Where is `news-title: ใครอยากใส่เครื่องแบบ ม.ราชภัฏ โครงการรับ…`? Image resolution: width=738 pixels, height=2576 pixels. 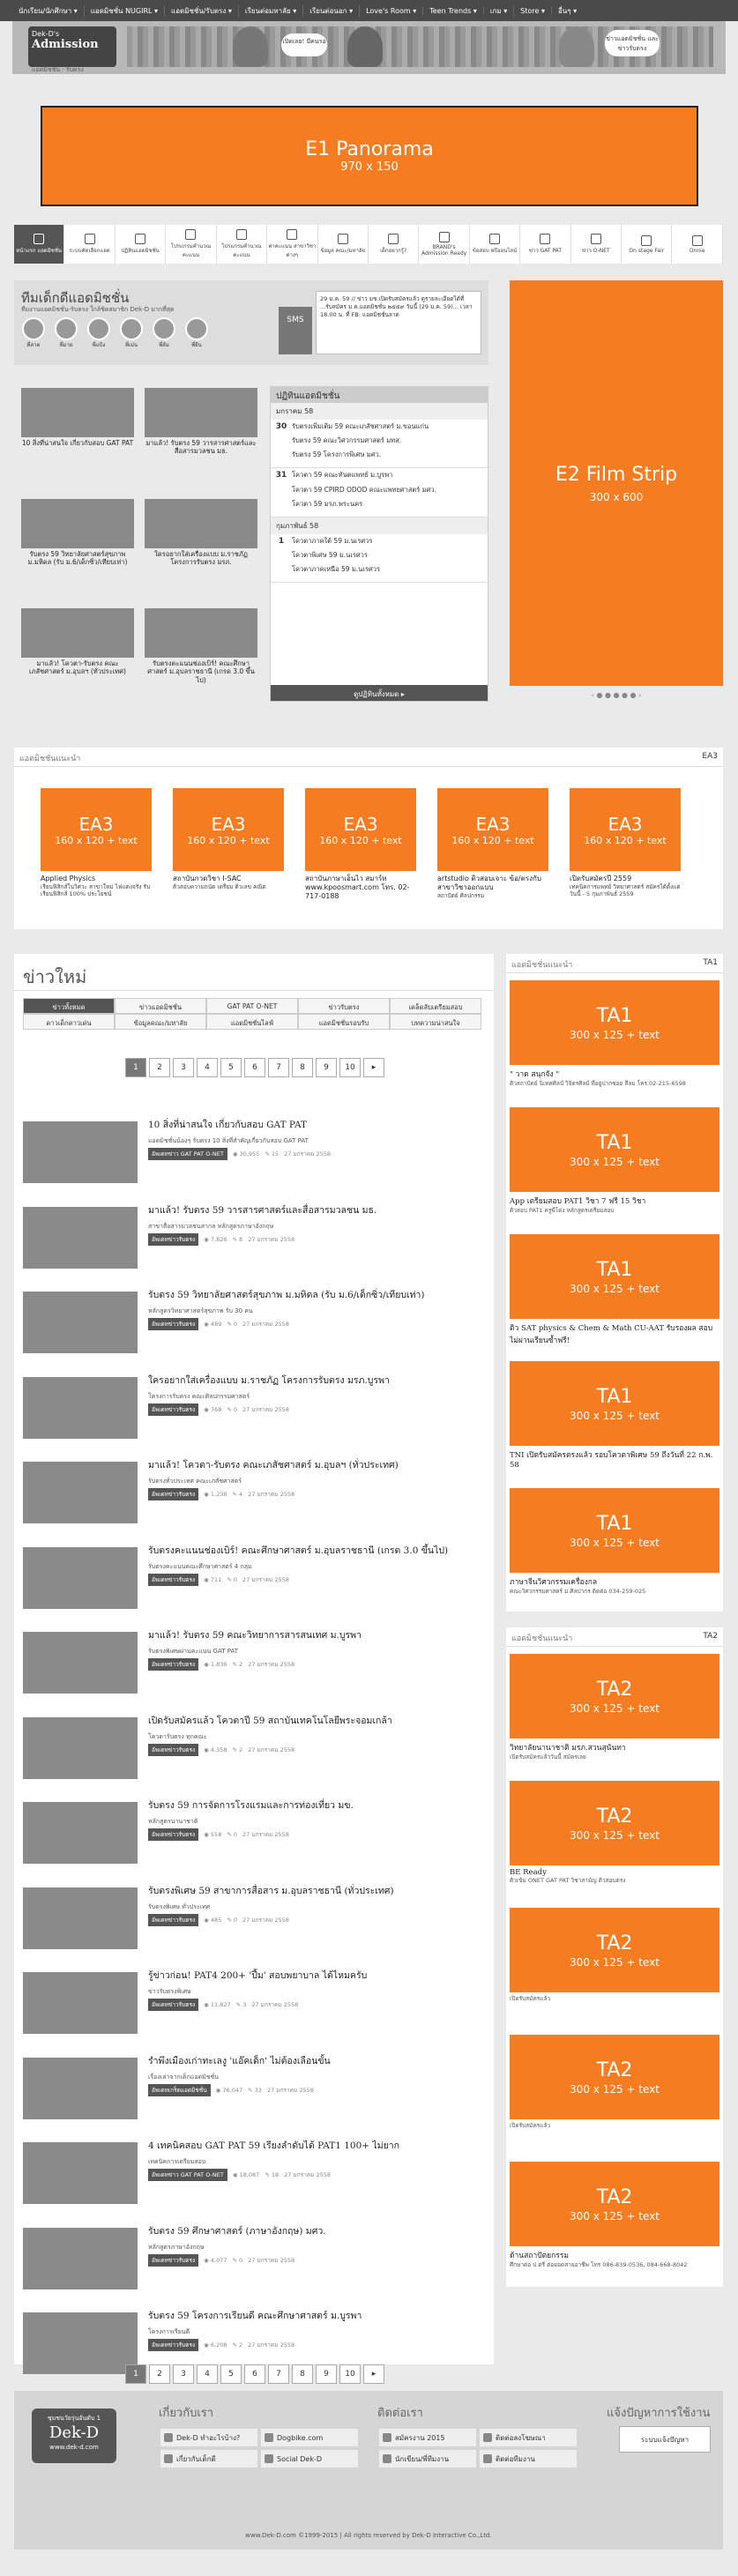
news-title: ใครอยากใส่เครื่องแบบ ม.ราชภัฏ โครงการรับ… is located at coordinates (314, 1381).